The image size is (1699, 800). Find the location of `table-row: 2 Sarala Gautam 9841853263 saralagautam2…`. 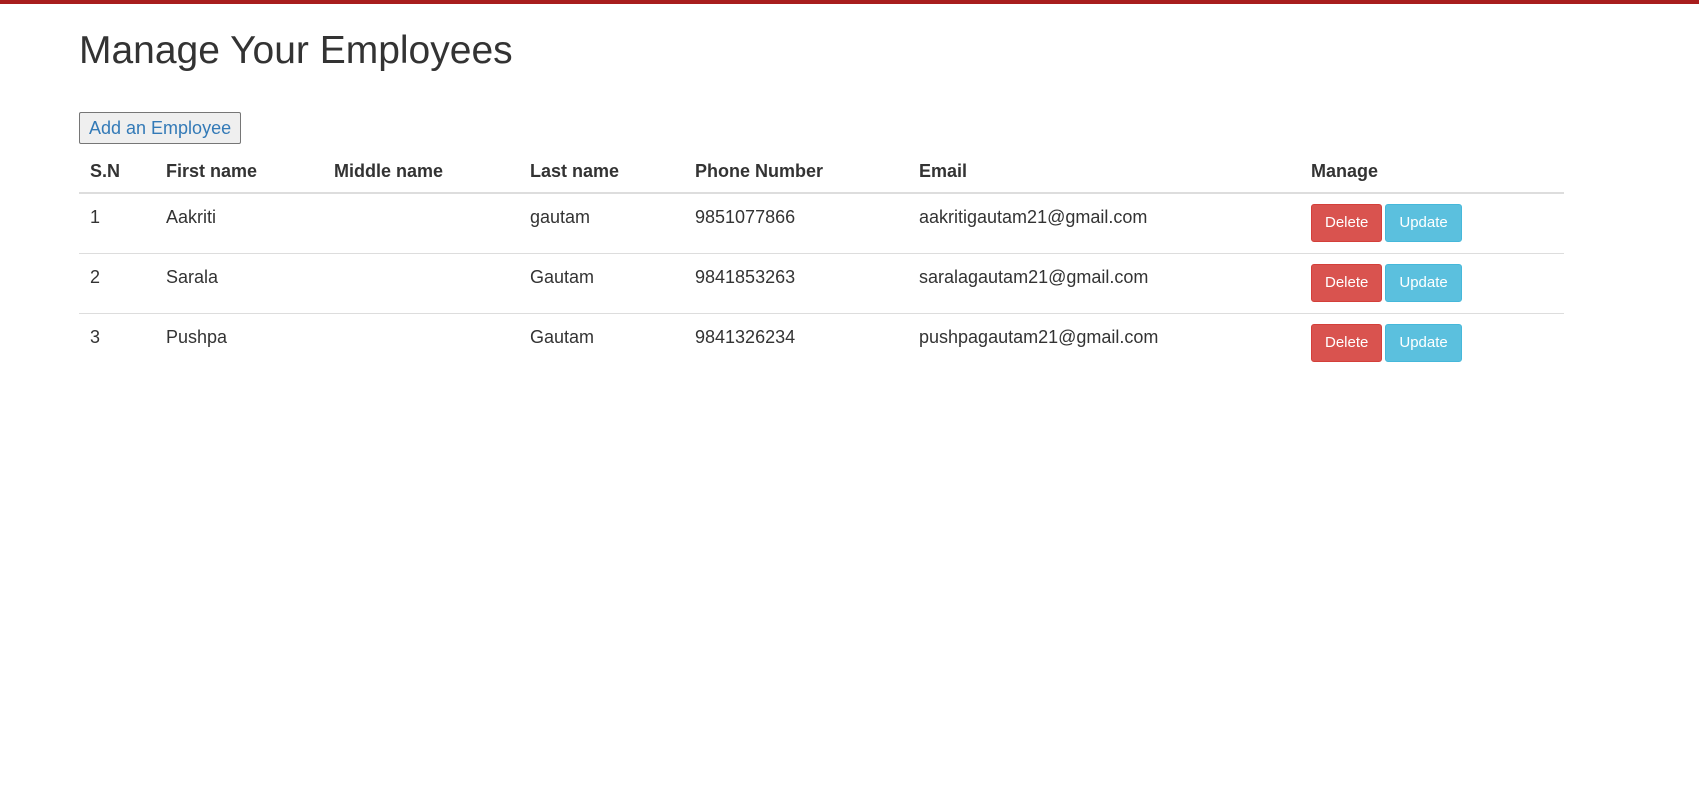

table-row: 2 Sarala Gautam 9841853263 saralagautam2… is located at coordinates (821, 283).